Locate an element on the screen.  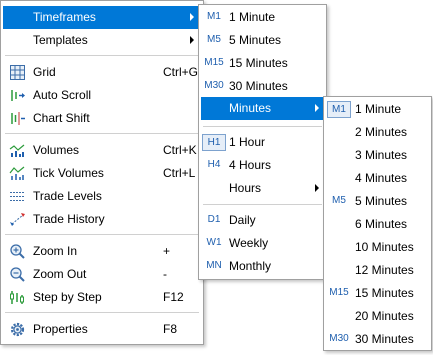
menu-item-label: Chart Shift is located at coordinates (61, 118).